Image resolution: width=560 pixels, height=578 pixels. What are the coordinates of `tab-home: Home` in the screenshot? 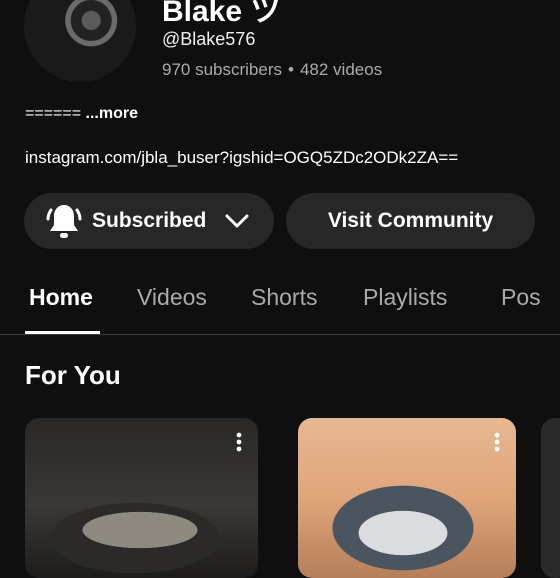 It's located at (61, 297).